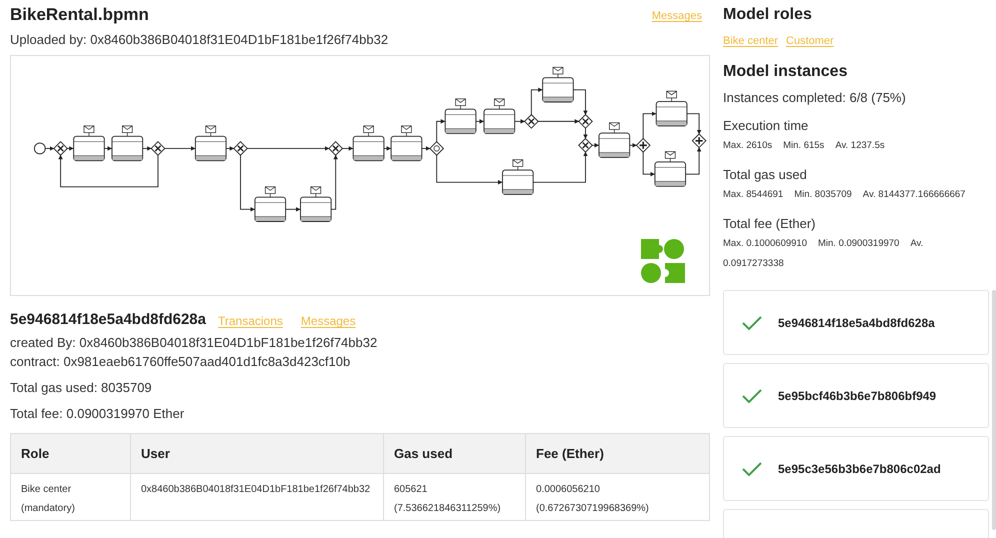 This screenshot has height=538, width=996. I want to click on uploaded-by: Uploaded by: 0x8460b386B04018f31E04D1bF181be1f26f74bb32, so click(200, 40).